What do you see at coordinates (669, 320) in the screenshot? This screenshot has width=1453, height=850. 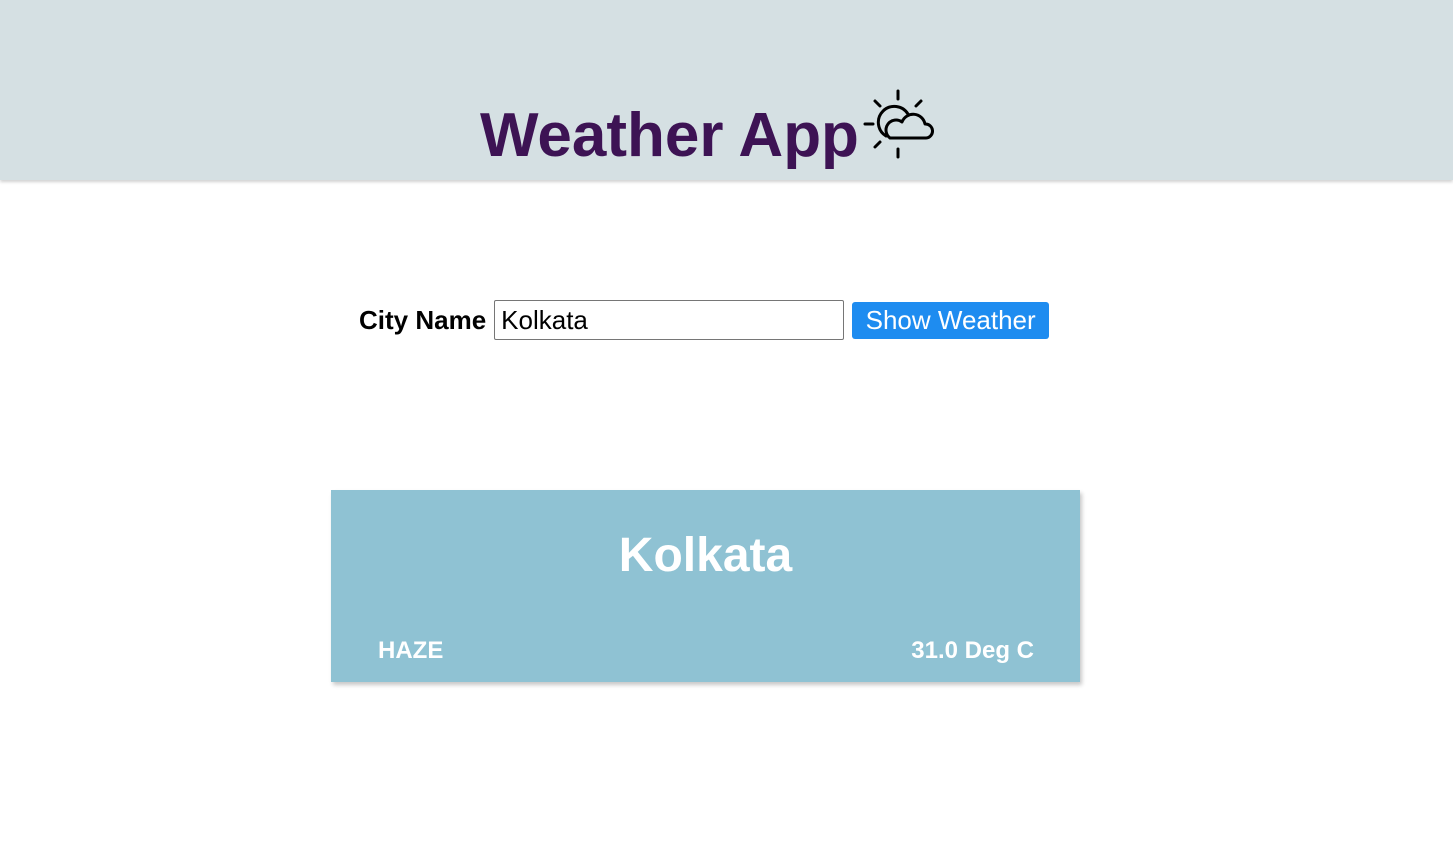 I see `city-name-input` at bounding box center [669, 320].